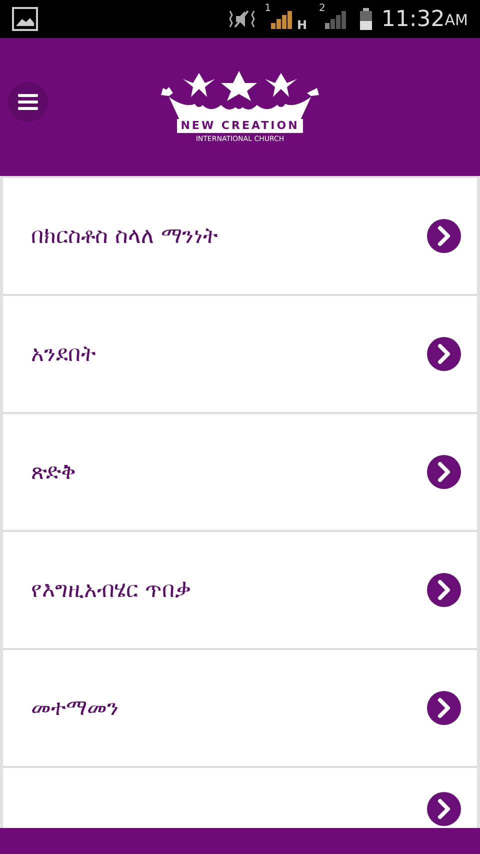 This screenshot has height=854, width=480. What do you see at coordinates (267, 9) in the screenshot?
I see `sim-label: 1` at bounding box center [267, 9].